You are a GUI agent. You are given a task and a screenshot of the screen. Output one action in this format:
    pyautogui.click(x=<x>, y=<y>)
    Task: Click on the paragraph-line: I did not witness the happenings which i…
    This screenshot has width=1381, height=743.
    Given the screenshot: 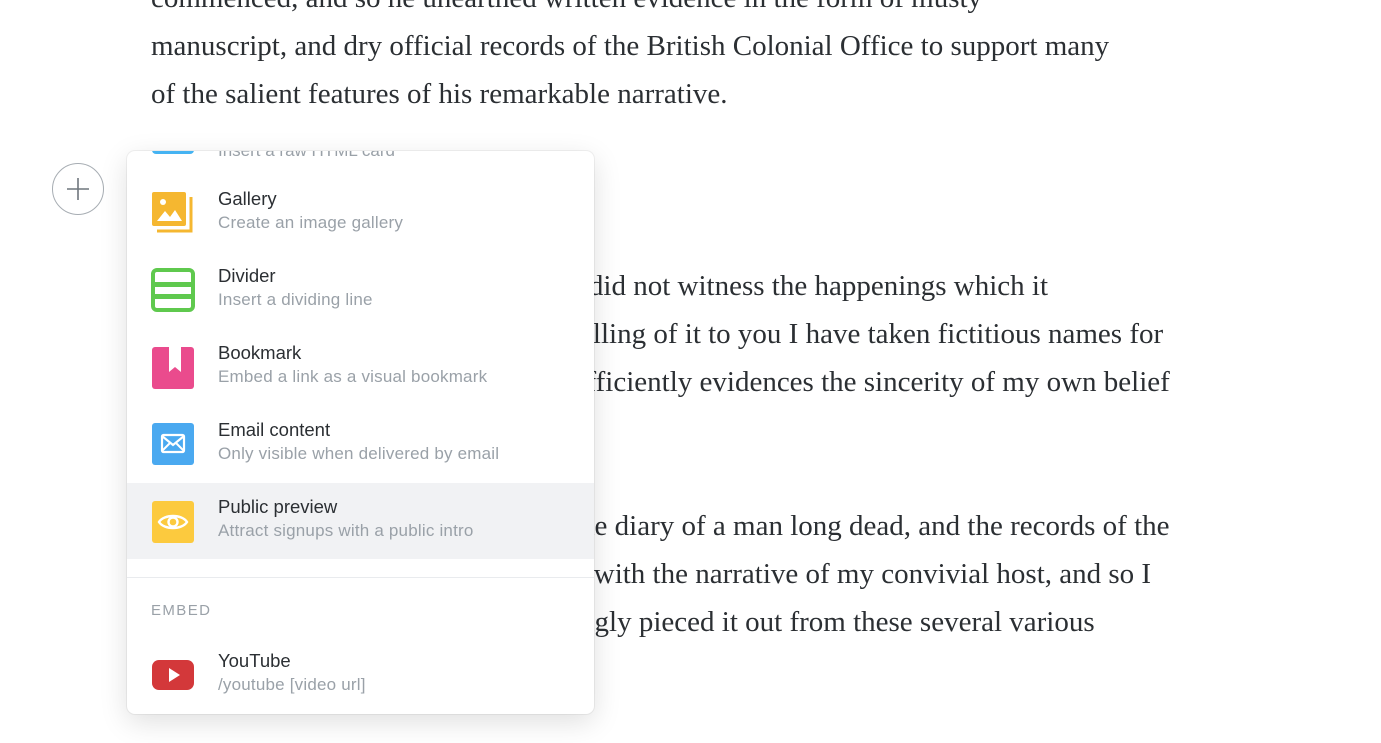 What is the action you would take?
    pyautogui.click(x=810, y=286)
    